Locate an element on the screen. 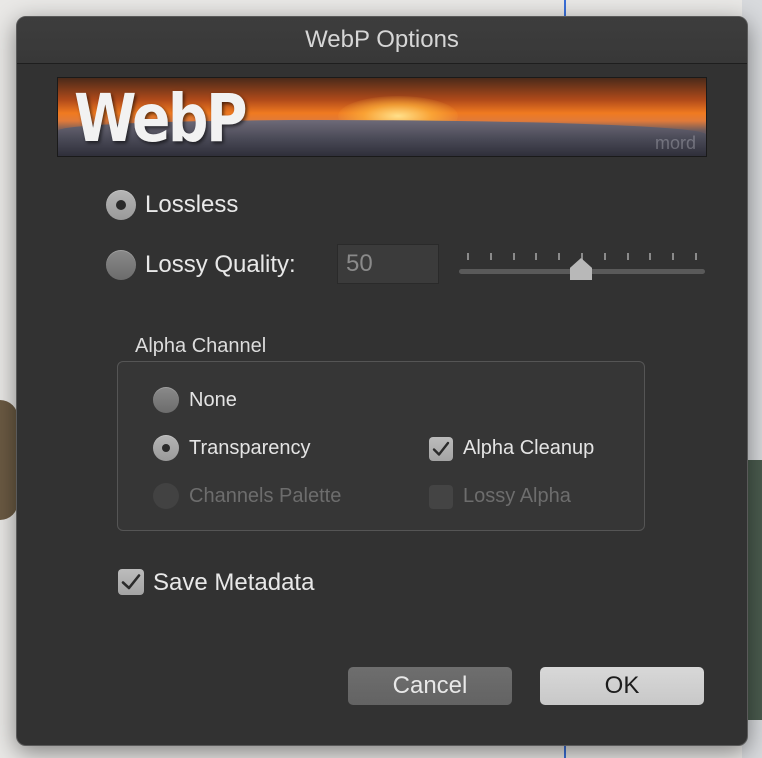 This screenshot has height=758, width=762. alpha-none-label: None is located at coordinates (213, 400).